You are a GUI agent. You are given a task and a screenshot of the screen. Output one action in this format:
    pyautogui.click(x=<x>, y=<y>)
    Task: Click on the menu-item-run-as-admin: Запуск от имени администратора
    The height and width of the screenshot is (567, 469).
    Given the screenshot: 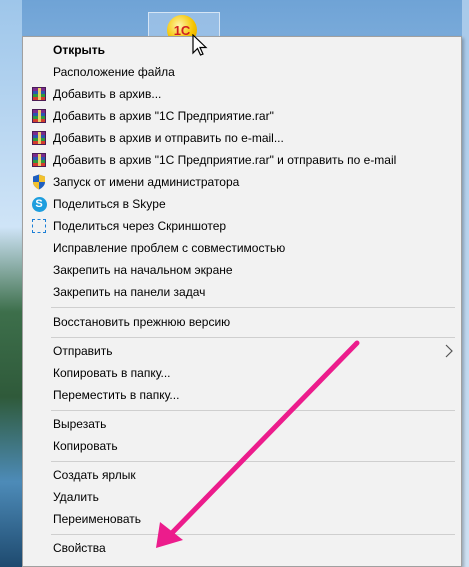 What is the action you would take?
    pyautogui.click(x=242, y=182)
    